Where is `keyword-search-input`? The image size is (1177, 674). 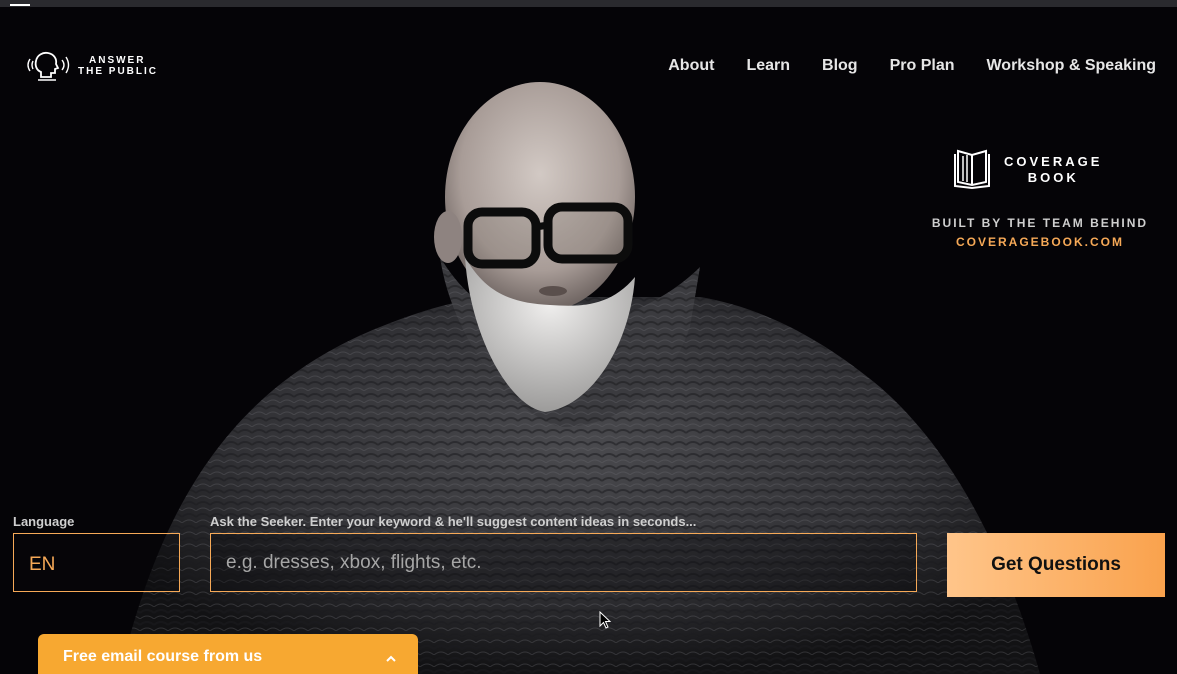 keyword-search-input is located at coordinates (563, 562).